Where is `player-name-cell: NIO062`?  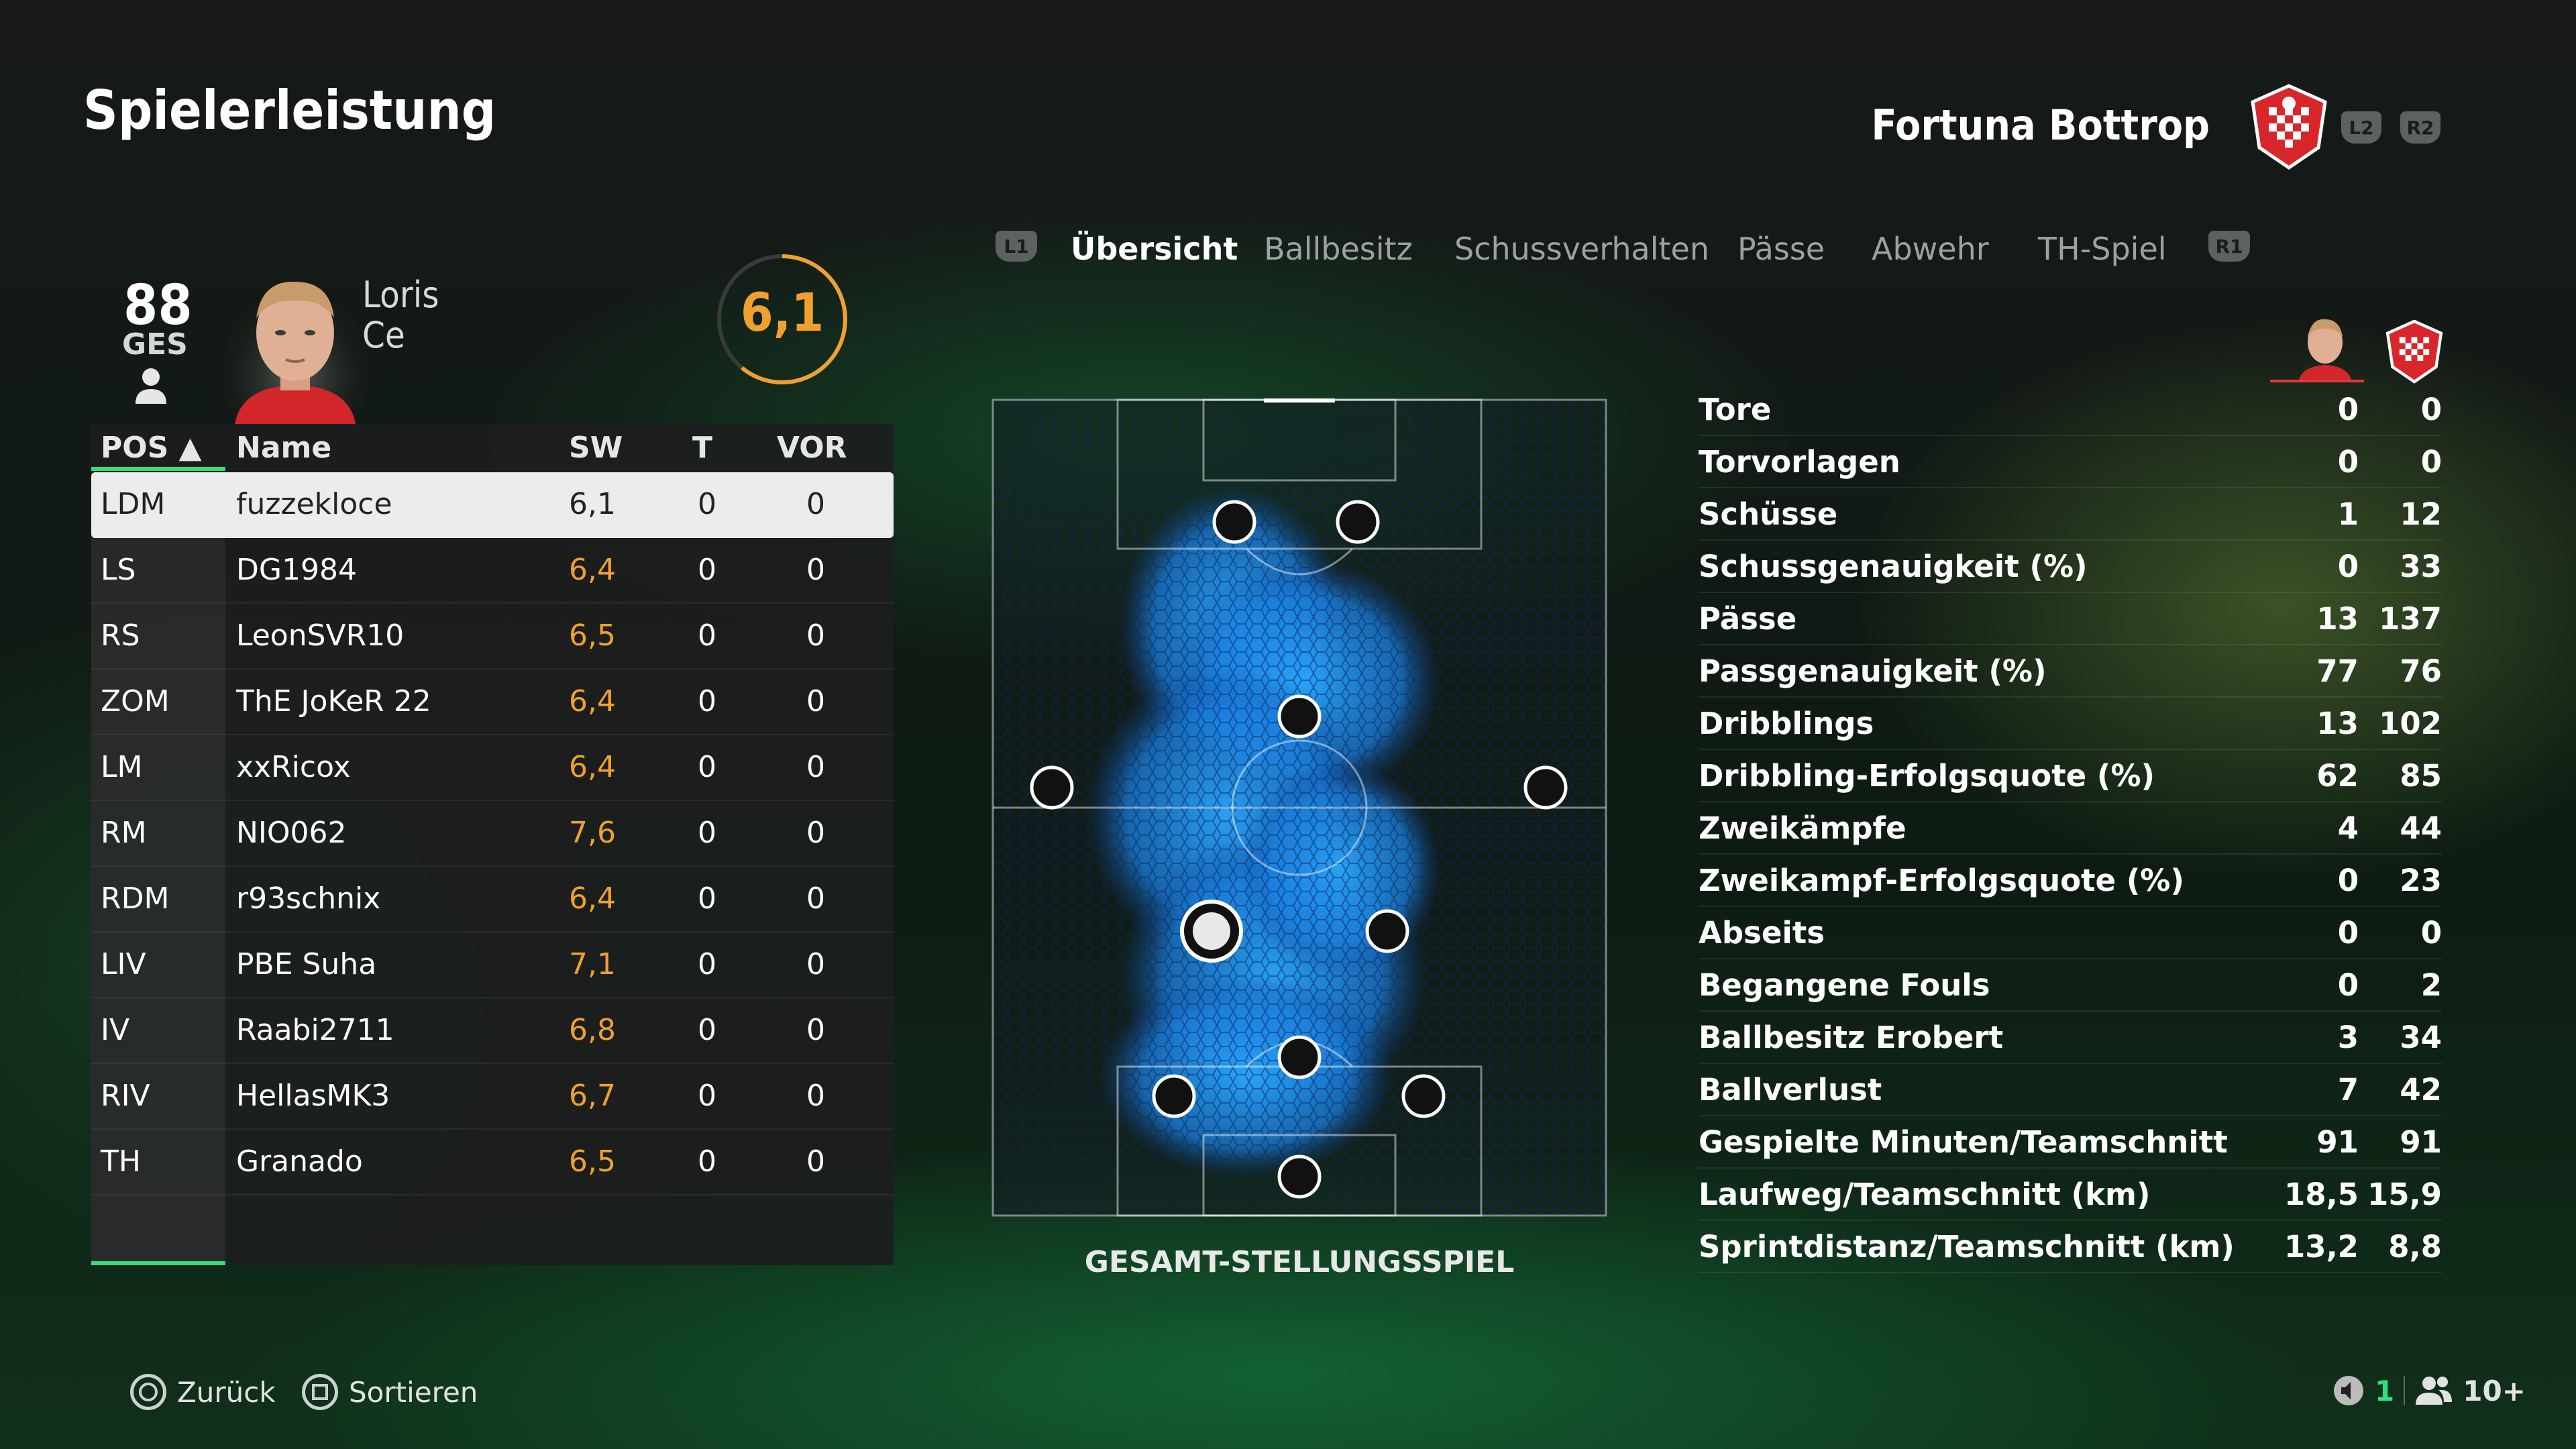 player-name-cell: NIO062 is located at coordinates (291, 833).